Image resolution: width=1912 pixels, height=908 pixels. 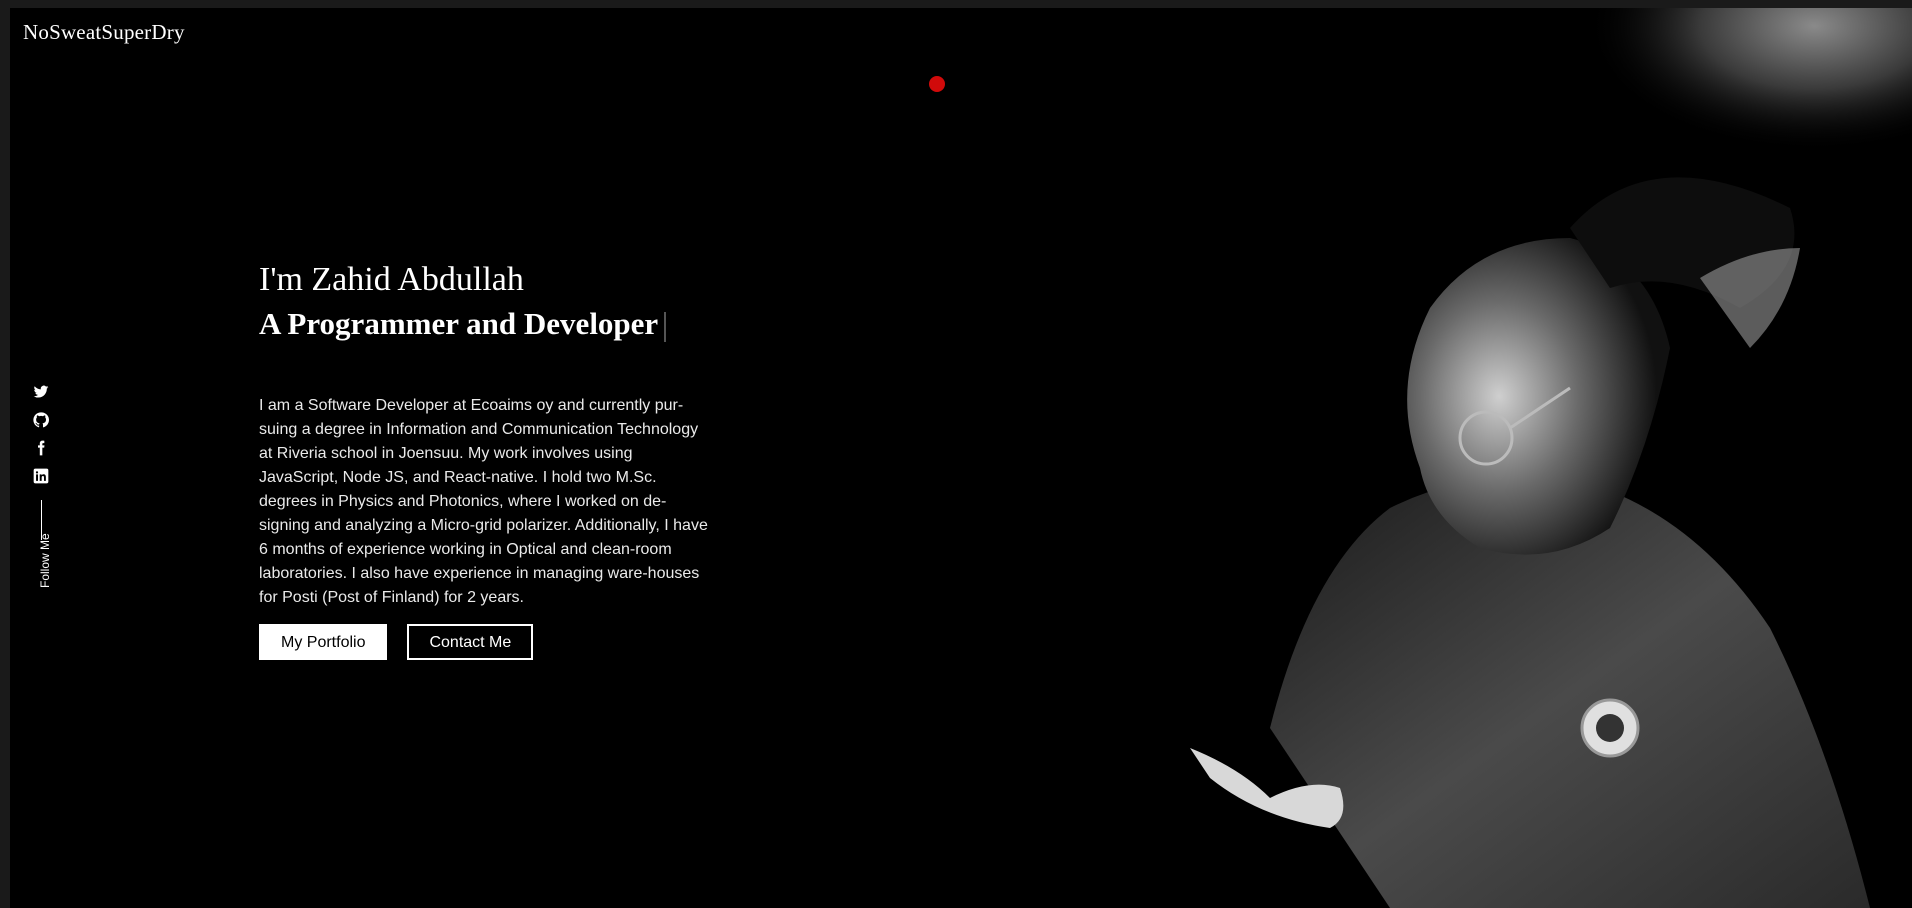 What do you see at coordinates (937, 84) in the screenshot?
I see `cursor-dot` at bounding box center [937, 84].